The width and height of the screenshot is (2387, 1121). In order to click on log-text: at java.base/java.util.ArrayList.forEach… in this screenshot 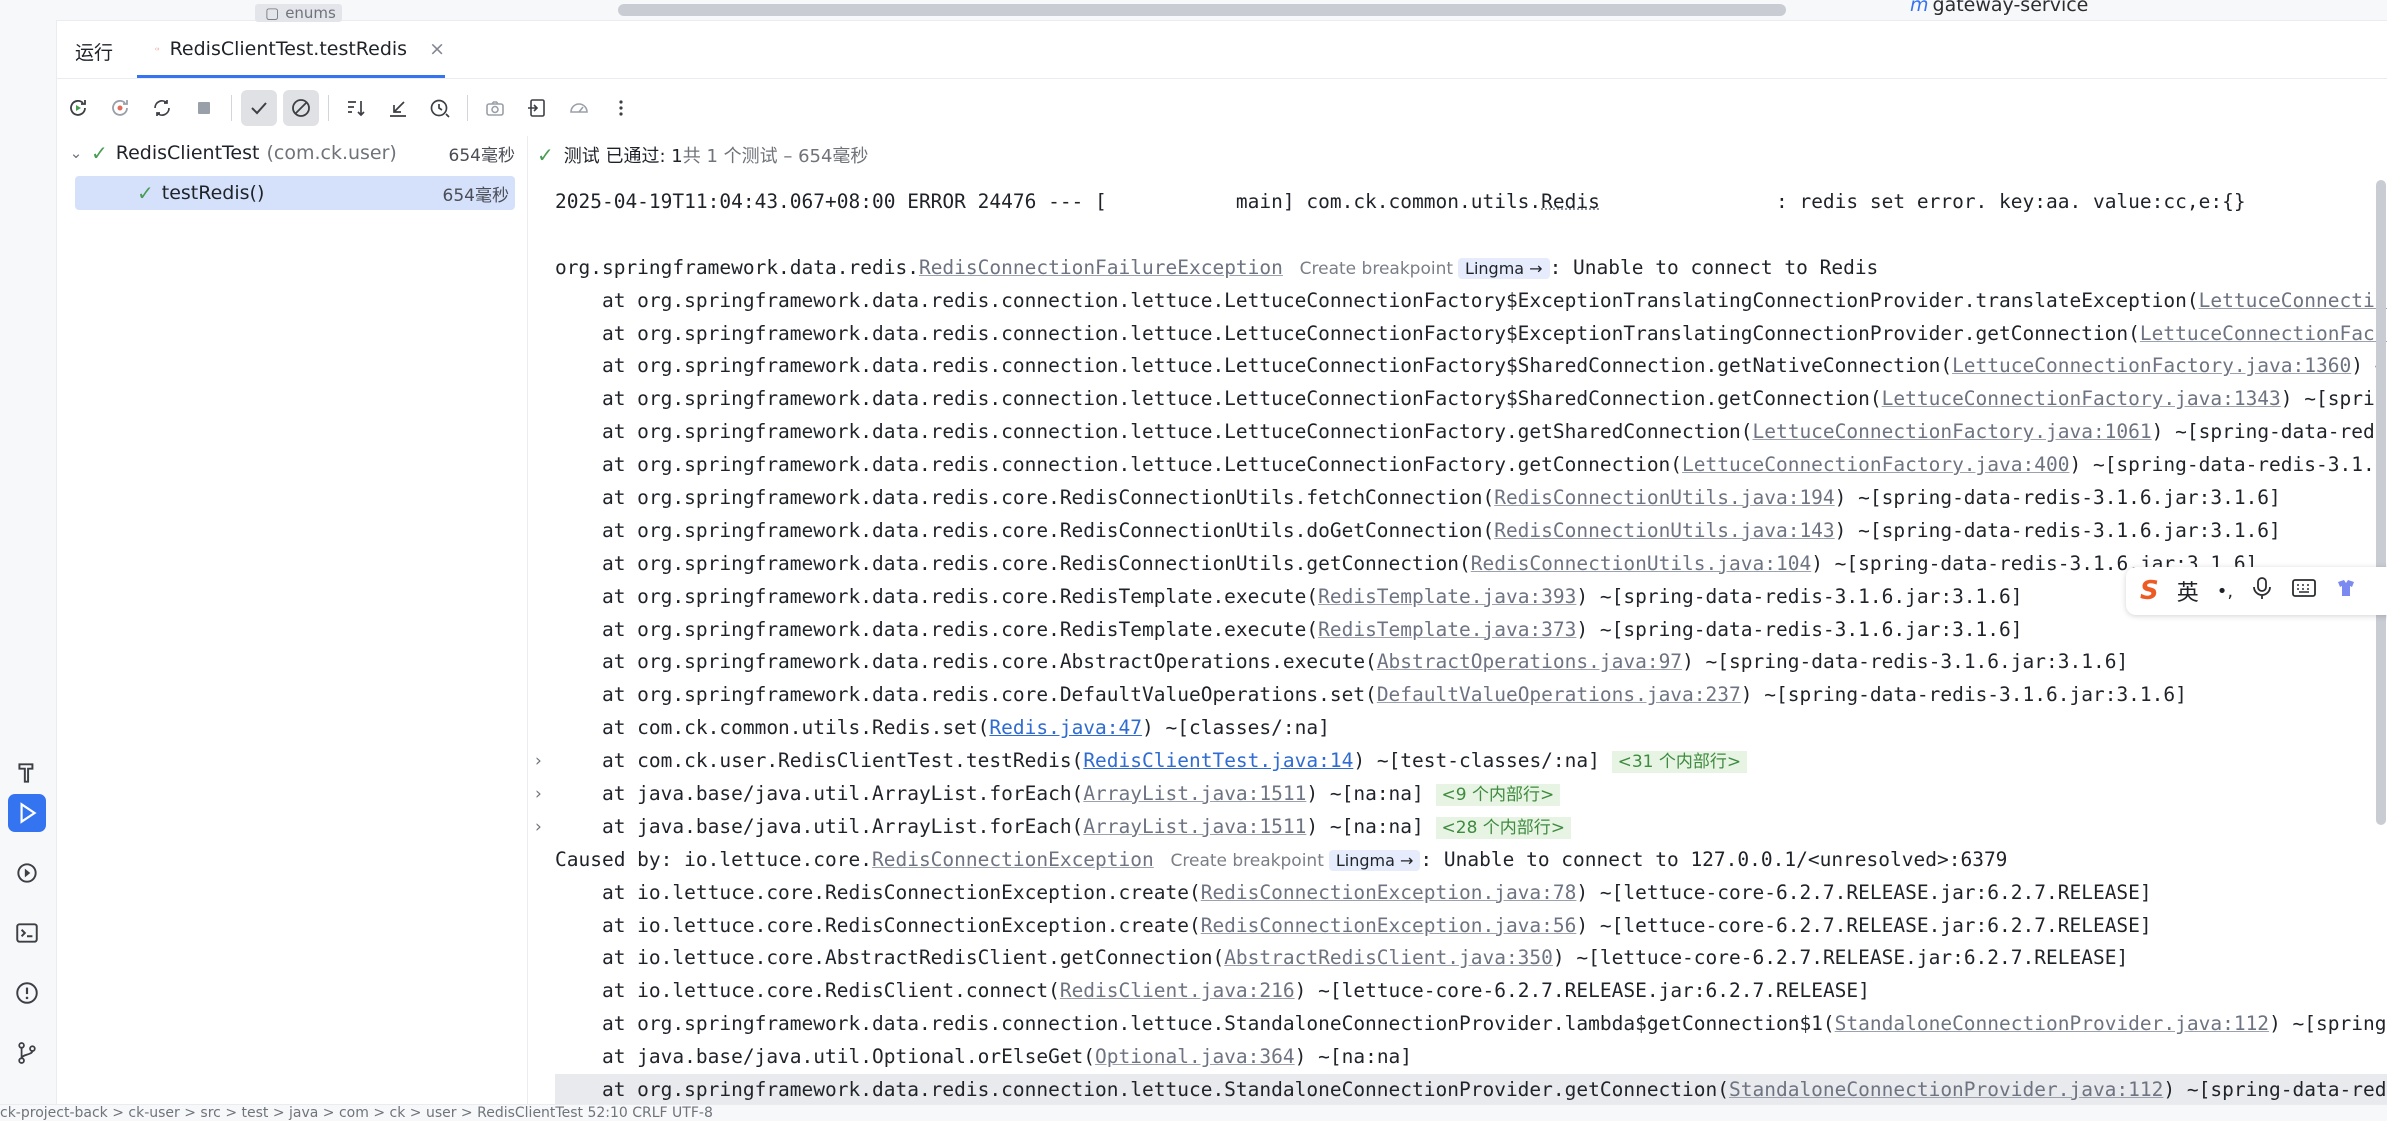, I will do `click(819, 794)`.